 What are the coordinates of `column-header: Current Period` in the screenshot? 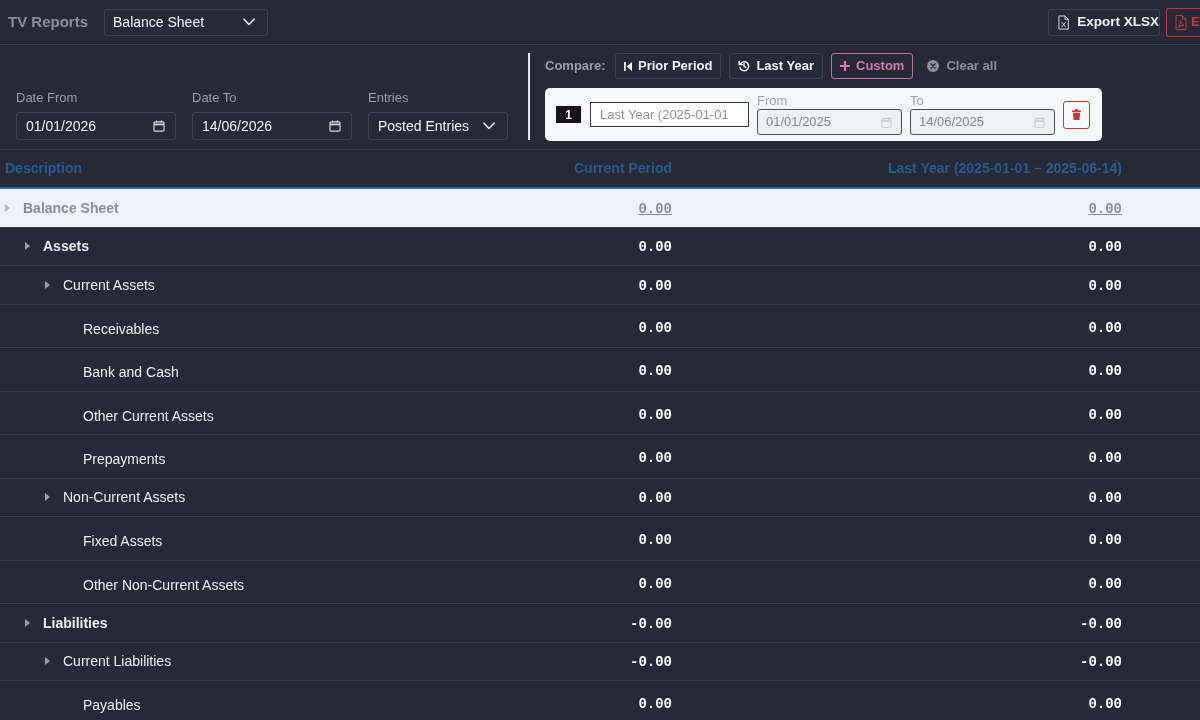 It's located at (623, 168).